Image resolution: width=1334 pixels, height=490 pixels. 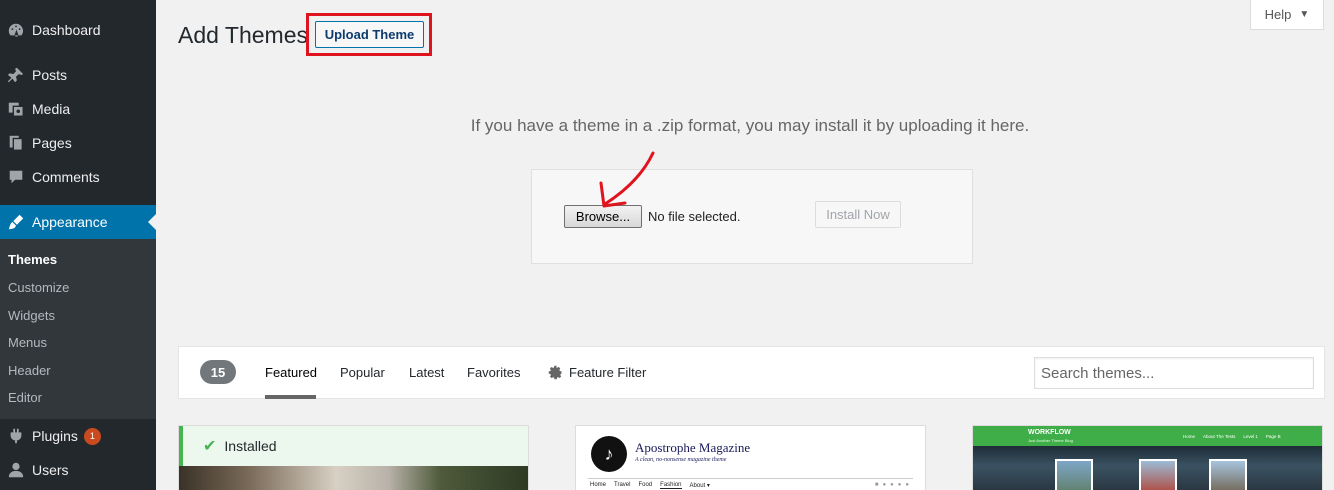 What do you see at coordinates (493, 372) in the screenshot?
I see `tab-favorites: Favorites` at bounding box center [493, 372].